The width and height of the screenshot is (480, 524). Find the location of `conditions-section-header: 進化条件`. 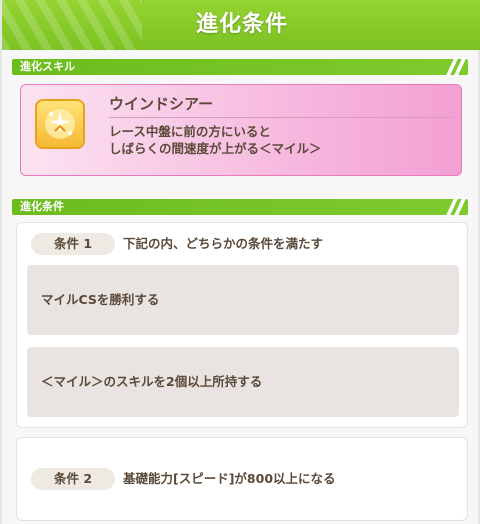

conditions-section-header: 進化条件 is located at coordinates (240, 207).